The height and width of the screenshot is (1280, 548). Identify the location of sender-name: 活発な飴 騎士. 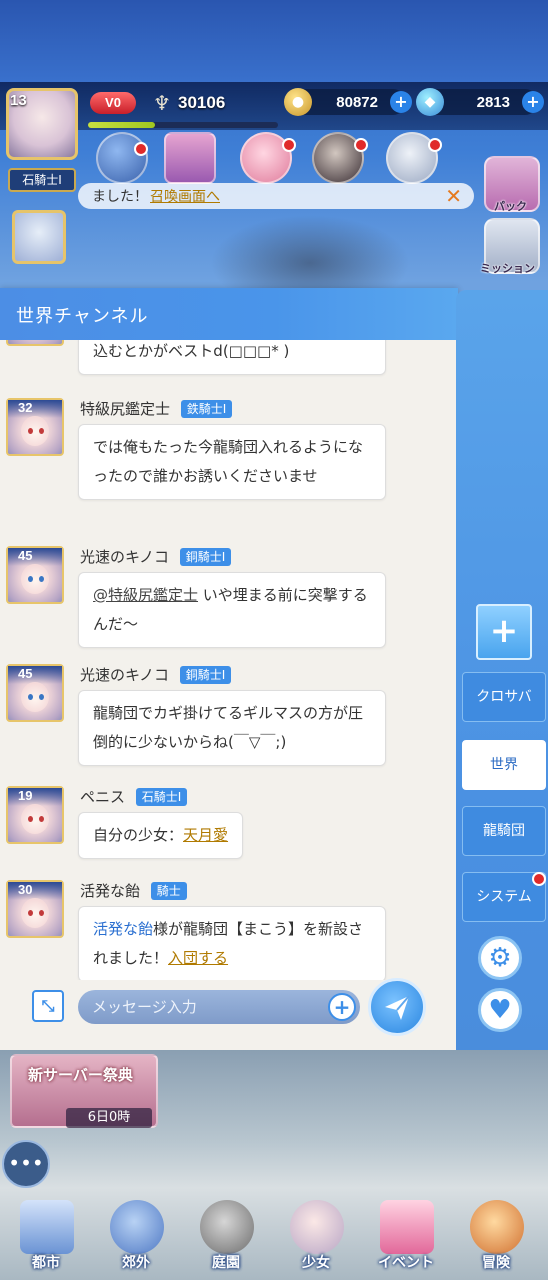
(133, 890).